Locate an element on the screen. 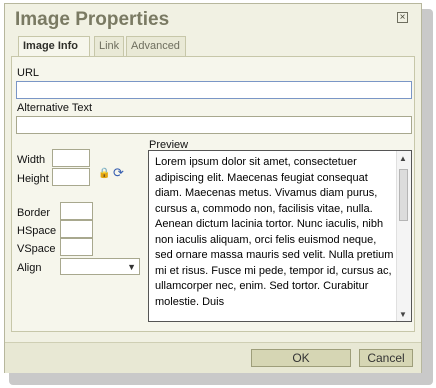  dialog-footer: OK Cancel is located at coordinates (213, 357).